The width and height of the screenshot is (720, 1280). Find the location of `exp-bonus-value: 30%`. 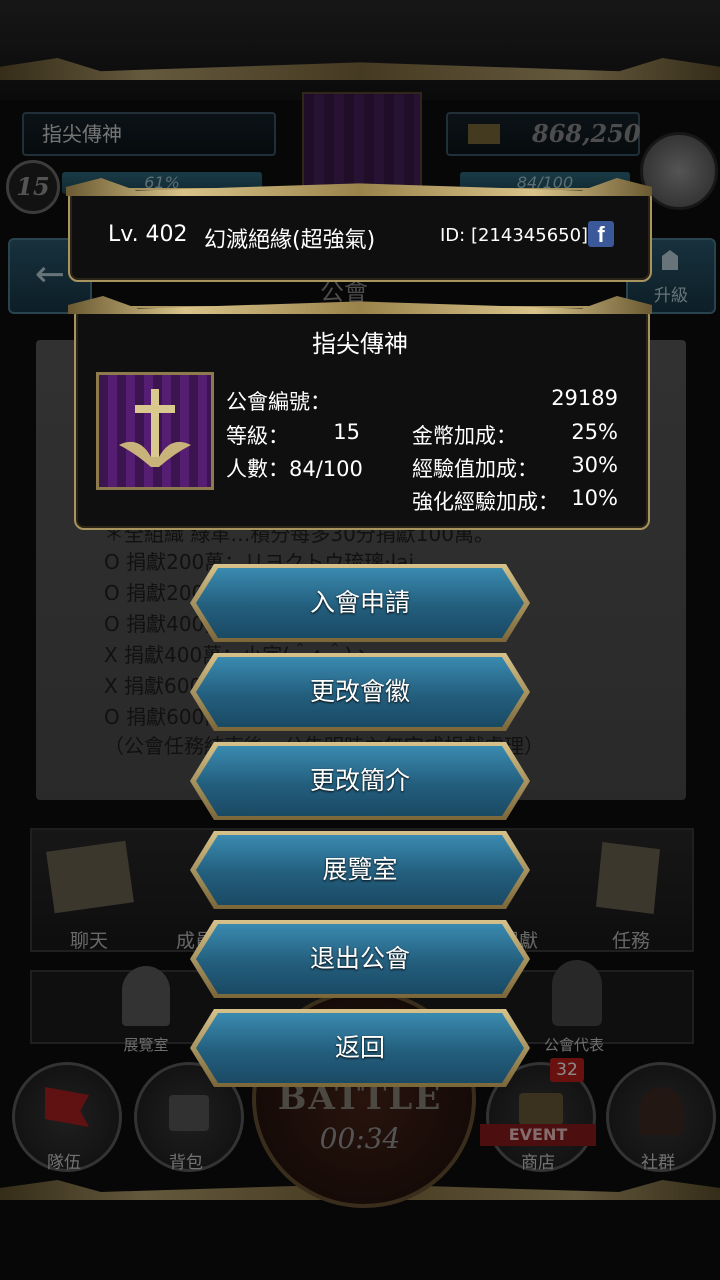

exp-bonus-value: 30% is located at coordinates (594, 465).